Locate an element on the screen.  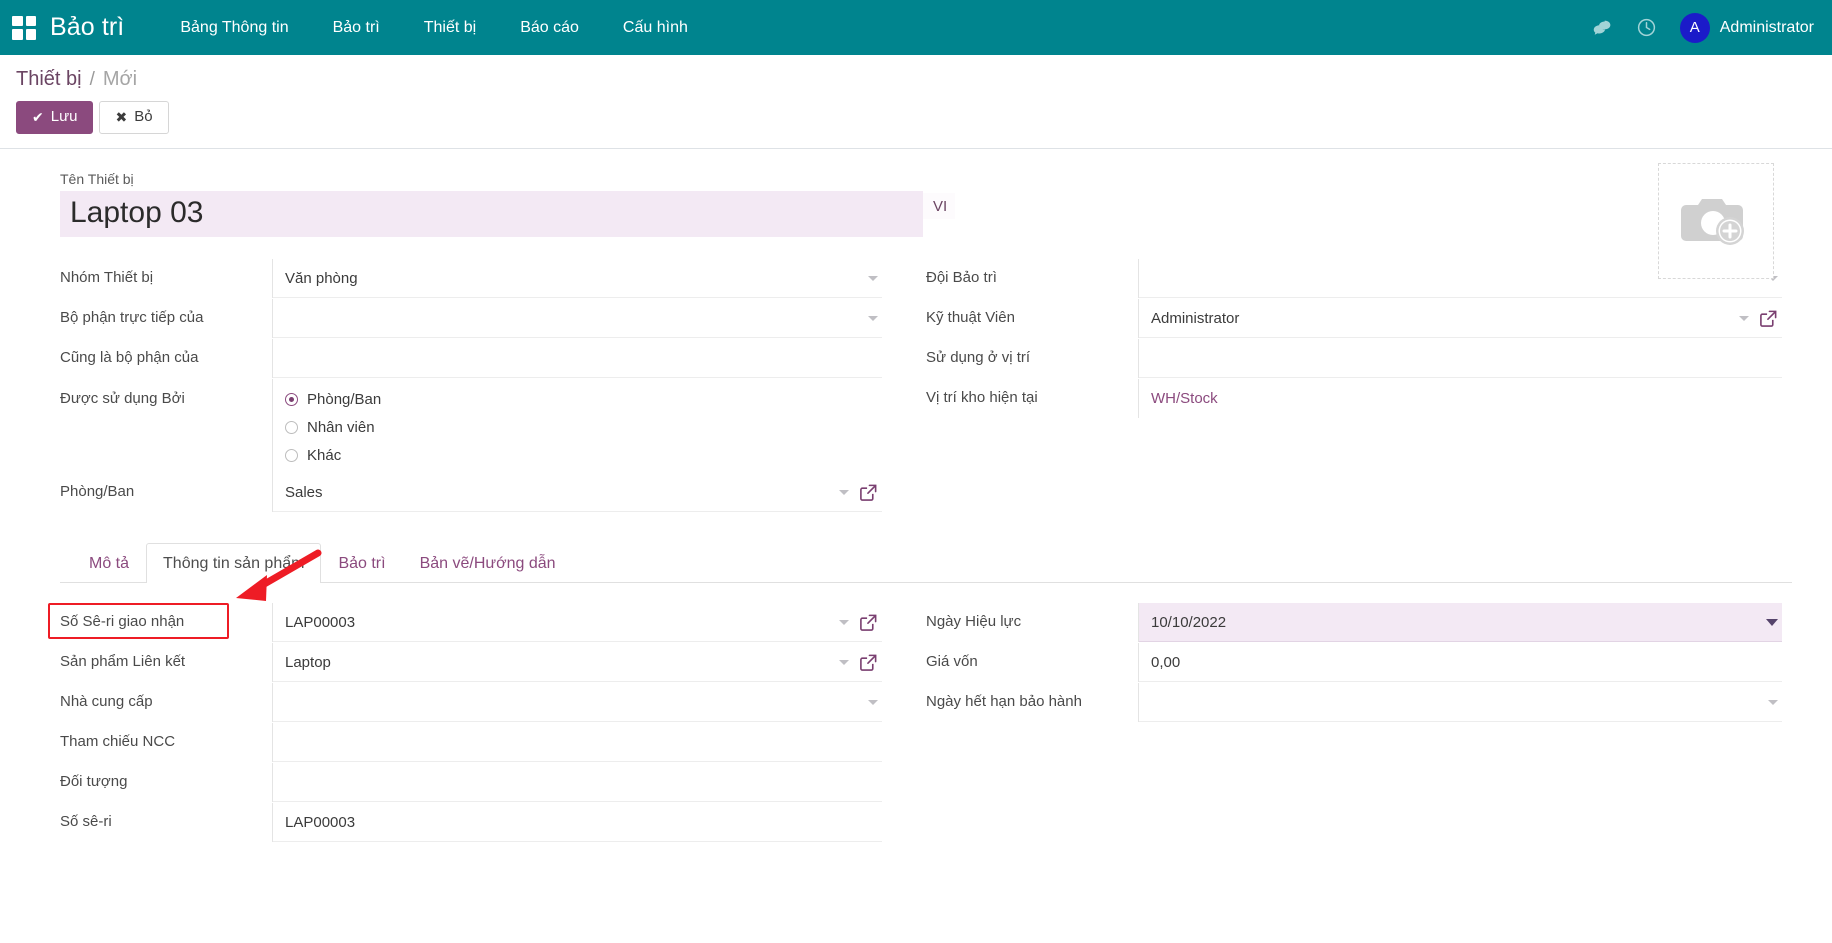
equipment-name-row: VI is located at coordinates (926, 214).